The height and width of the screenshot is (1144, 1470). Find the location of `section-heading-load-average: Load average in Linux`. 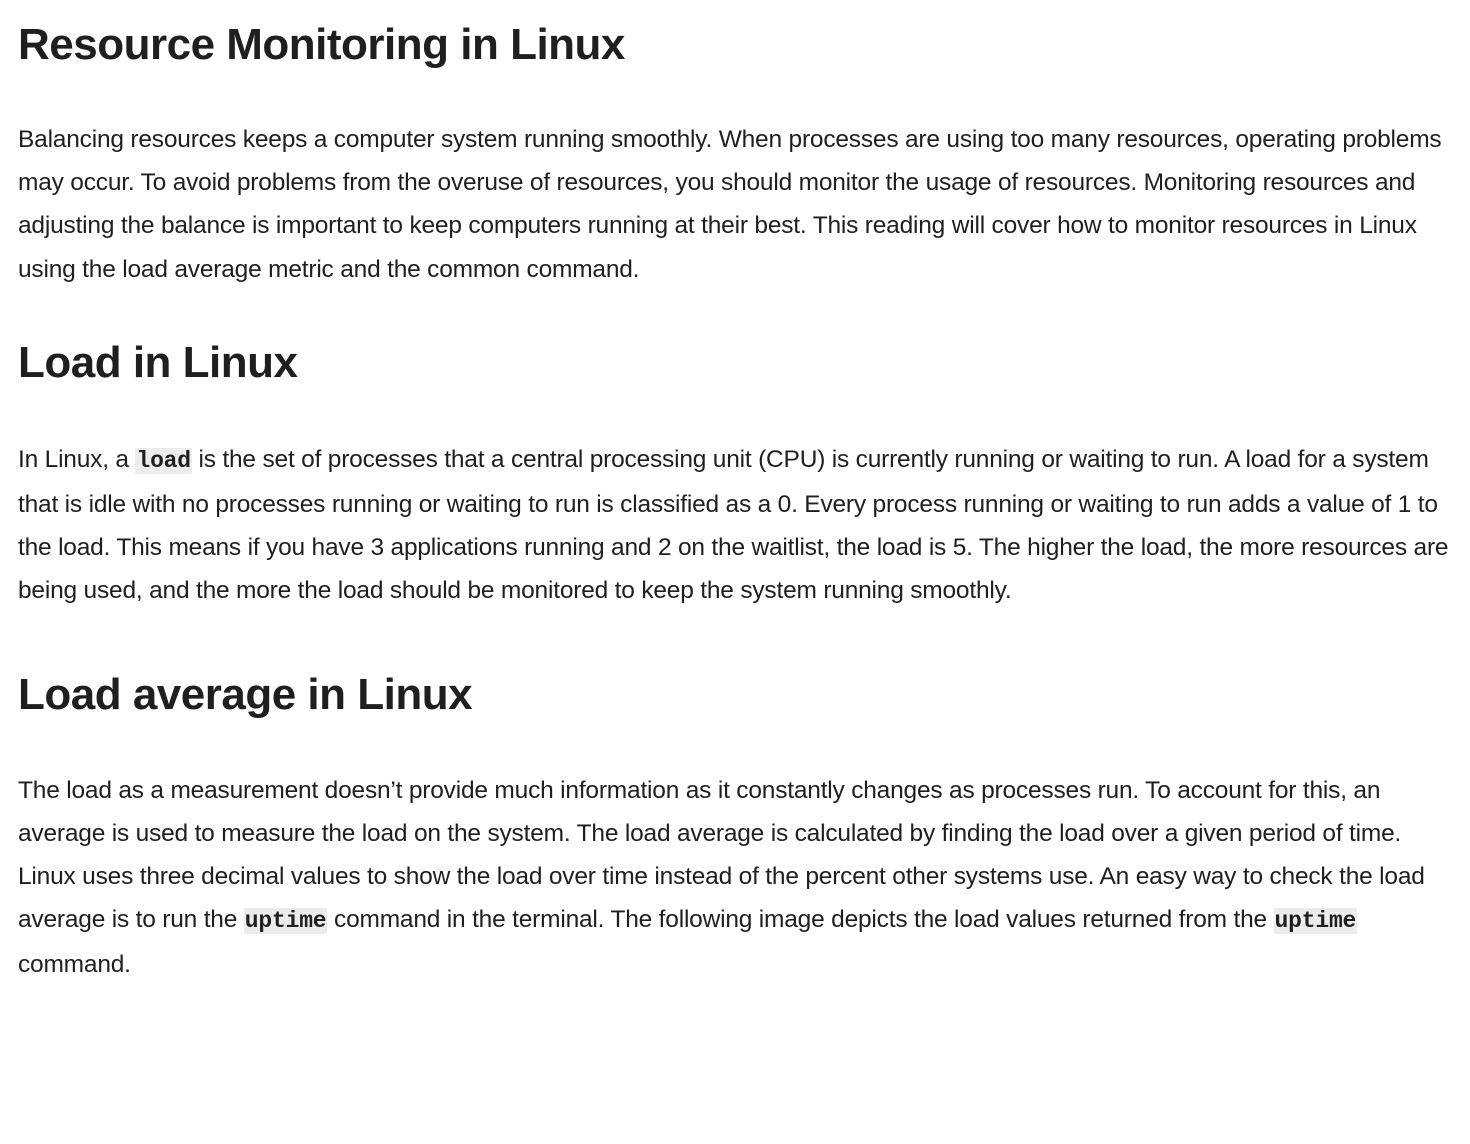

section-heading-load-average: Load average in Linux is located at coordinates (245, 694).